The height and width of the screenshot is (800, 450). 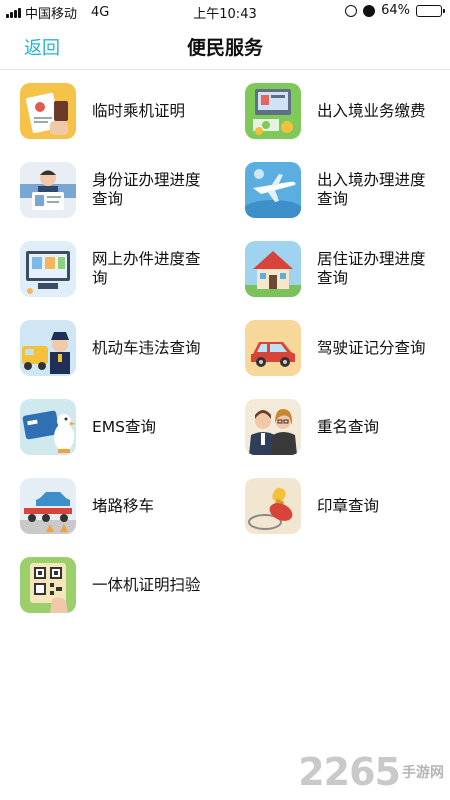 I want to click on service-qr-verify: 一体机证明扫验, so click(x=132, y=585).